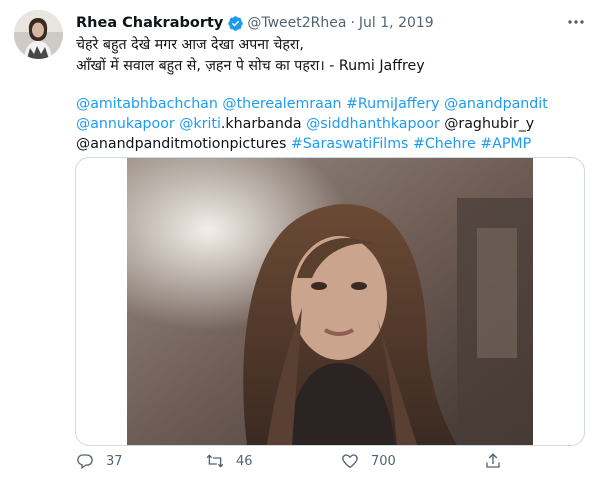 The width and height of the screenshot is (600, 479). Describe the element at coordinates (505, 144) in the screenshot. I see `hashtag-link: #APMP` at that location.